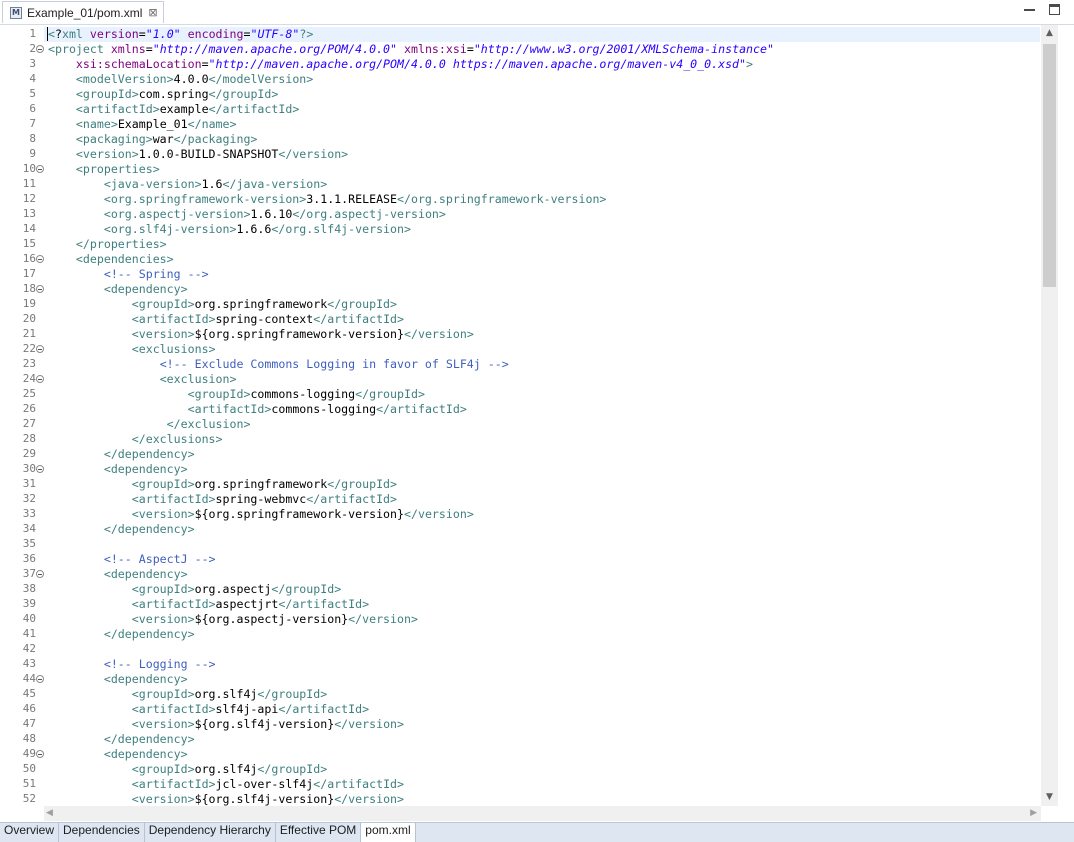 The image size is (1074, 842). Describe the element at coordinates (543, 244) in the screenshot. I see `code-line: </properties>` at that location.